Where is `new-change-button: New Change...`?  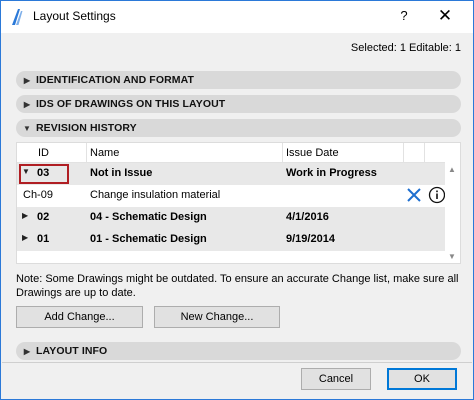
new-change-button: New Change... is located at coordinates (217, 317).